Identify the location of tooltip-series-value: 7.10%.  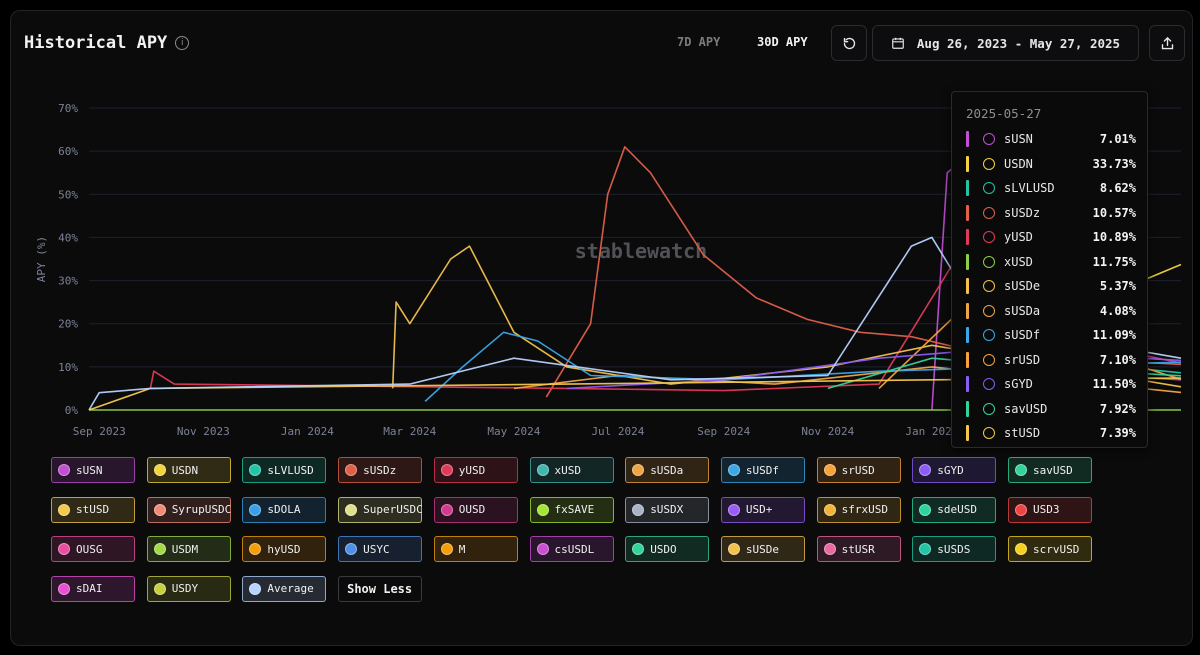
(1117, 359).